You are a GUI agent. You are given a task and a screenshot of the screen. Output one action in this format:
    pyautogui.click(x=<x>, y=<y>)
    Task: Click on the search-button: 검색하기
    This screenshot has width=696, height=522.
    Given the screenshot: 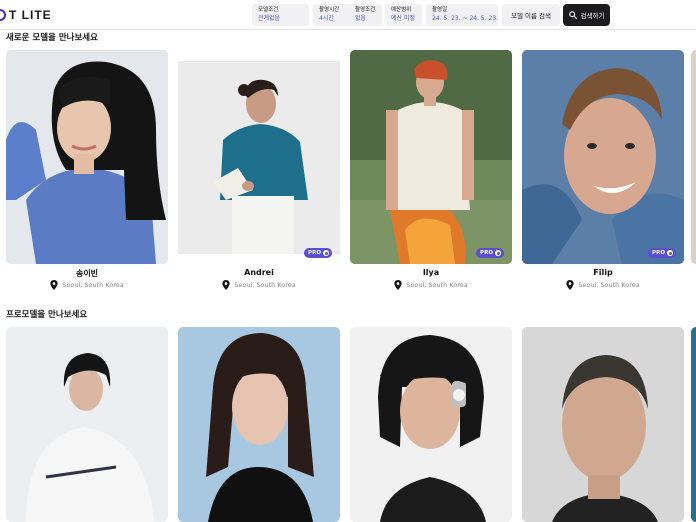 What is the action you would take?
    pyautogui.click(x=586, y=15)
    